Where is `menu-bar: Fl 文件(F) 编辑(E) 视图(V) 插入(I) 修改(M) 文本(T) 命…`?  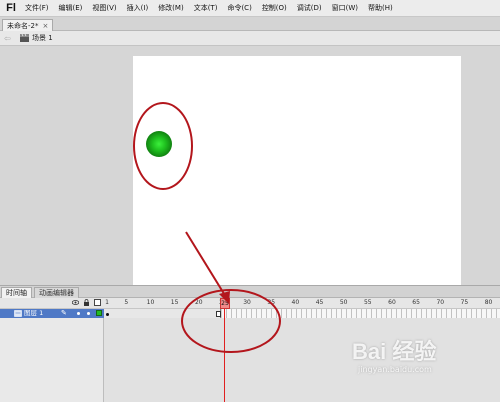
menu-bar: Fl 文件(F) 编辑(E) 视图(V) 插入(I) 修改(M) 文本(T) 命… is located at coordinates (250, 8).